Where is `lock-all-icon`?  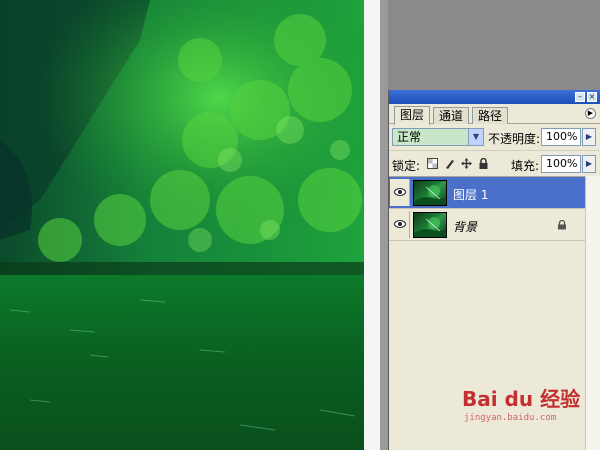 lock-all-icon is located at coordinates (483, 163).